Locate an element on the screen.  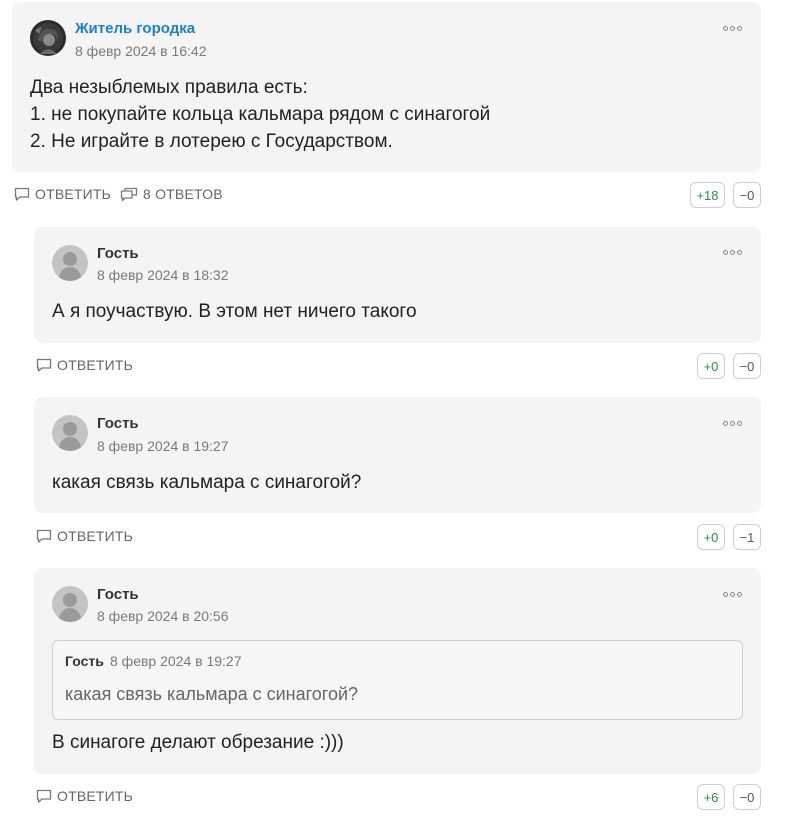
comment-text: какая связь кальмара с синагогой? is located at coordinates (207, 482).